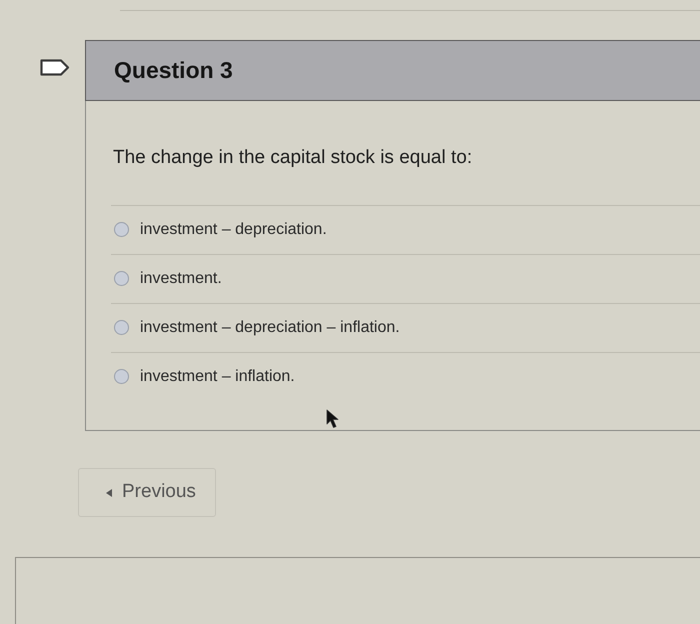  What do you see at coordinates (173, 71) in the screenshot?
I see `question-title: Question 3` at bounding box center [173, 71].